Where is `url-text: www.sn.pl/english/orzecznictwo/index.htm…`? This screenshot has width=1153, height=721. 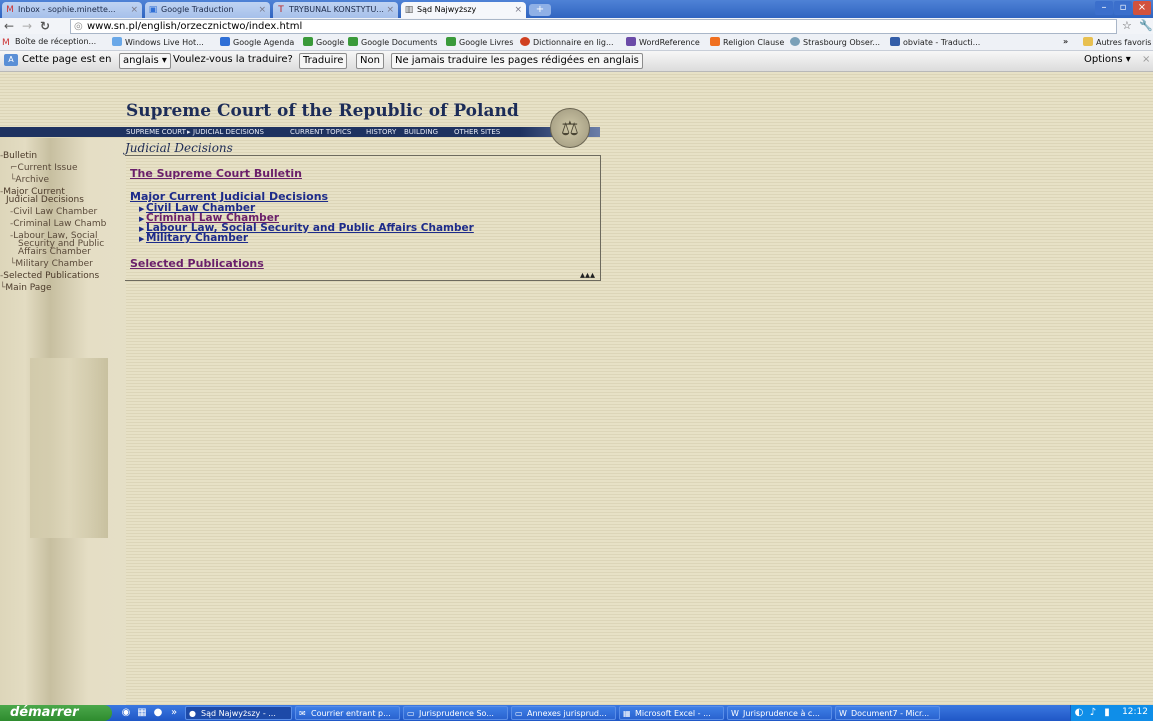
url-text: www.sn.pl/english/orzecznictwo/index.htm… is located at coordinates (195, 26).